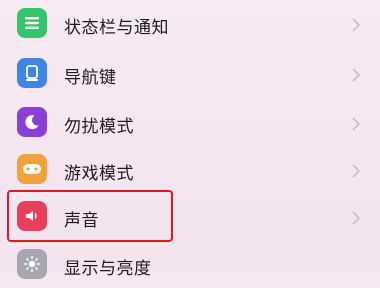 The height and width of the screenshot is (288, 380). Describe the element at coordinates (32, 169) in the screenshot. I see `gamepad-icon` at that location.